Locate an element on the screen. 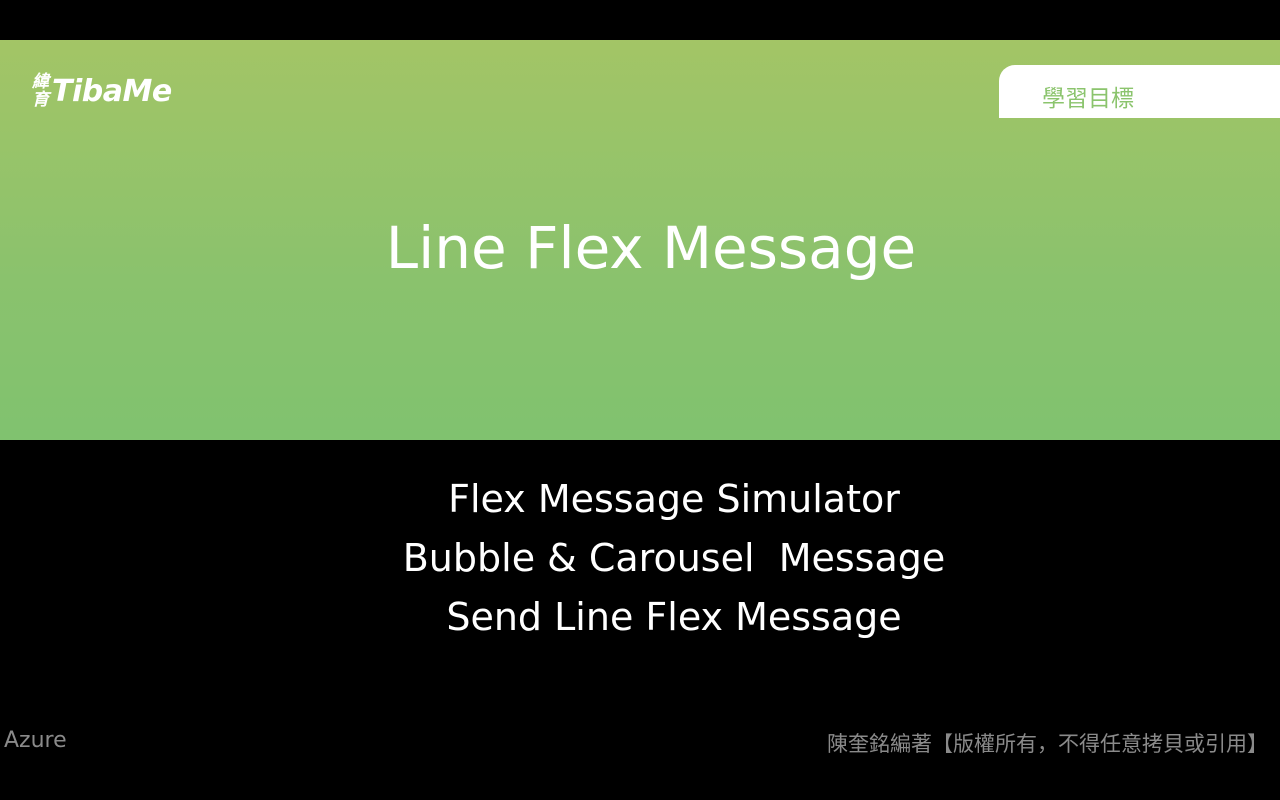 Image resolution: width=1280 pixels, height=800 pixels. objective-item: Flex Message Simulator is located at coordinates (674, 499).